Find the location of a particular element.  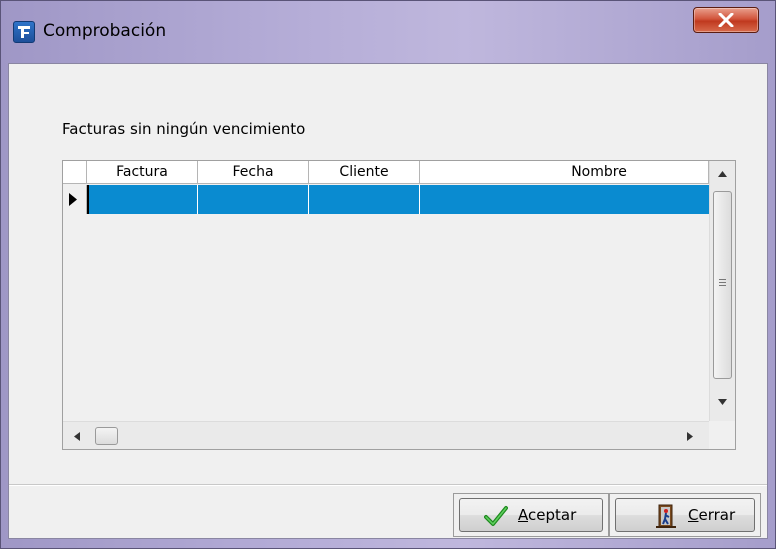

close-x-icon is located at coordinates (726, 20).